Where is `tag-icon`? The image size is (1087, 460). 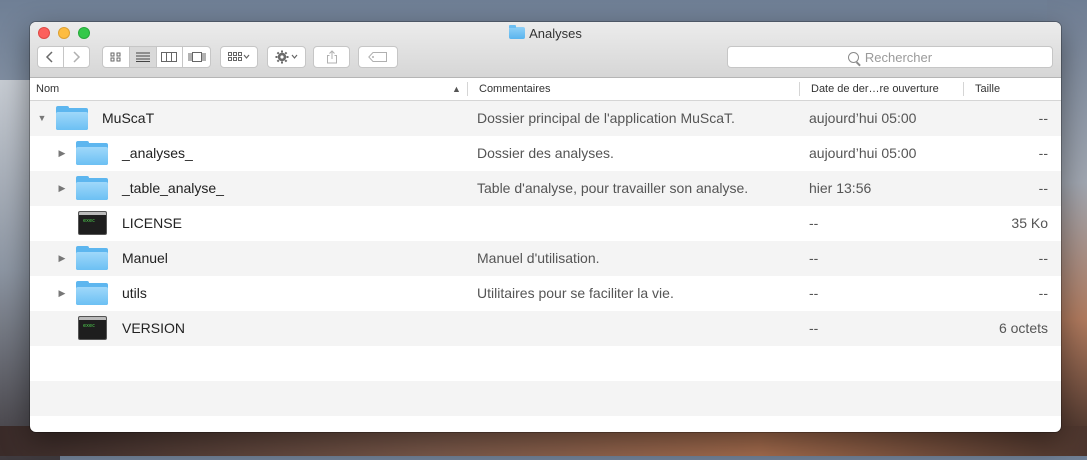
tag-icon is located at coordinates (377, 57).